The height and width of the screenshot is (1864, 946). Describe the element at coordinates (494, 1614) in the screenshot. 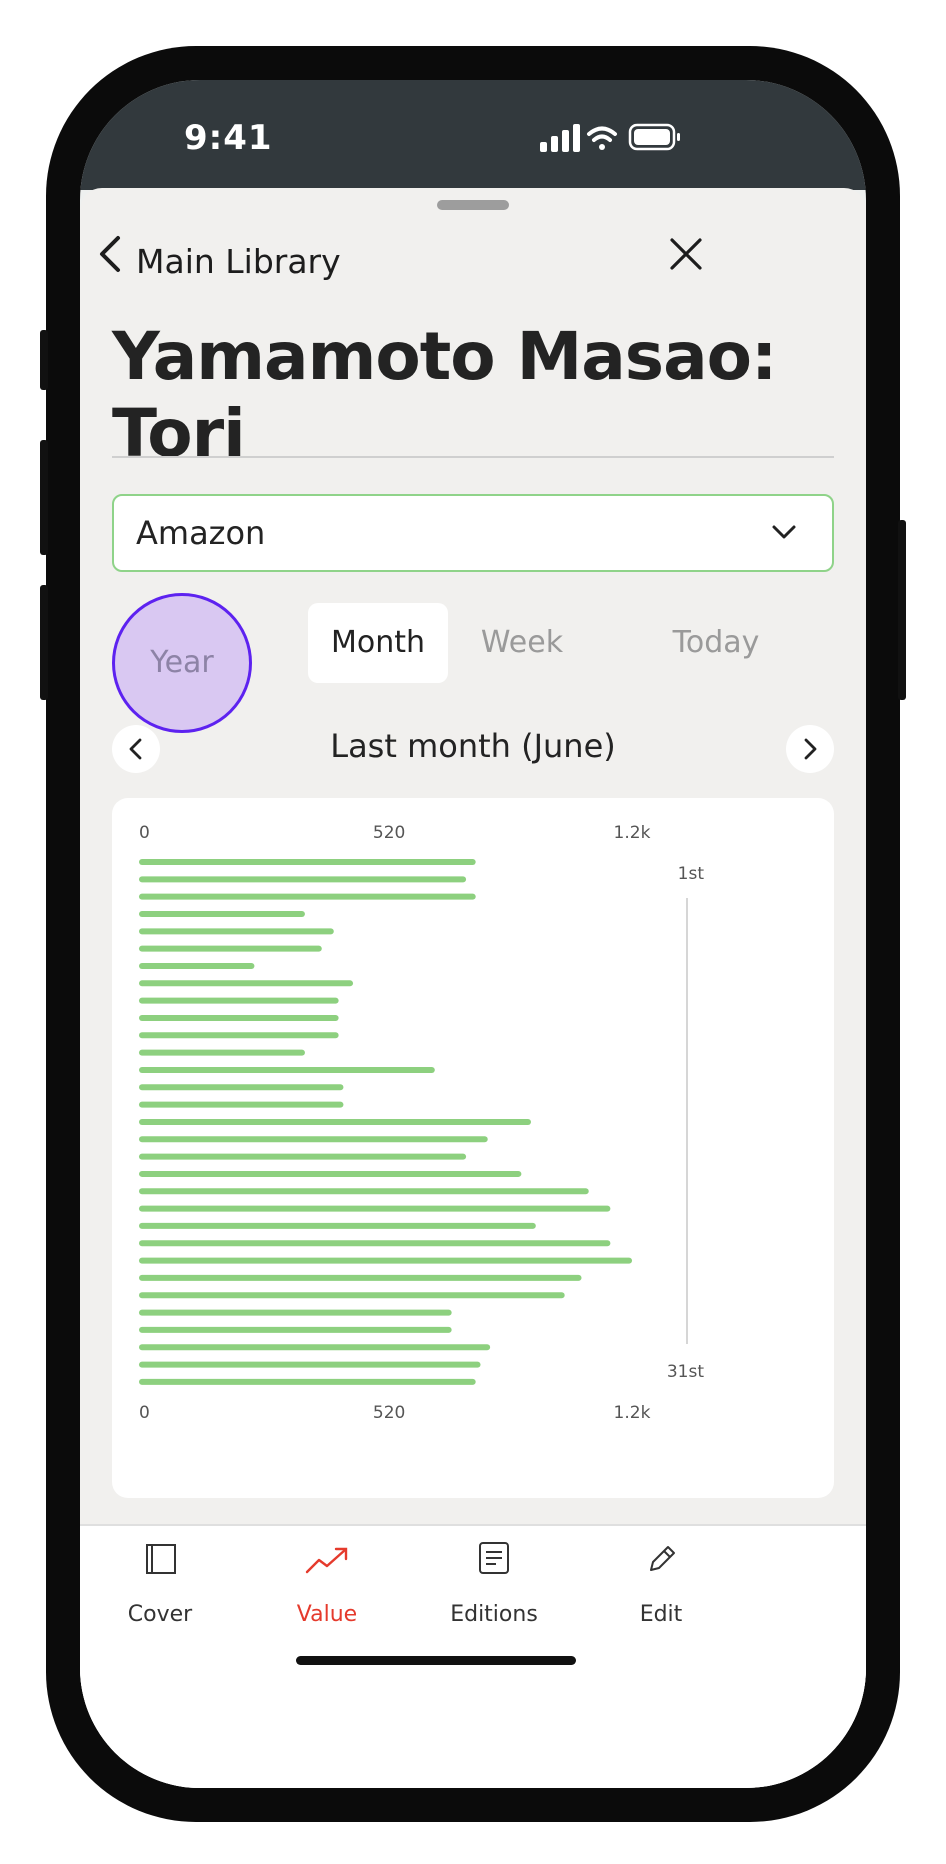

I see `tab-label-editions: Editions` at that location.